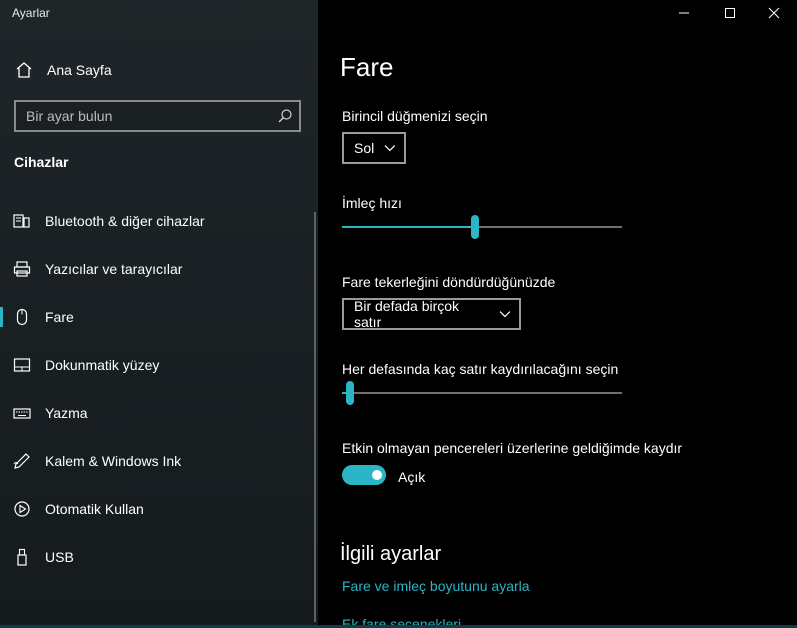 The height and width of the screenshot is (628, 797). I want to click on search-input, so click(141, 116).